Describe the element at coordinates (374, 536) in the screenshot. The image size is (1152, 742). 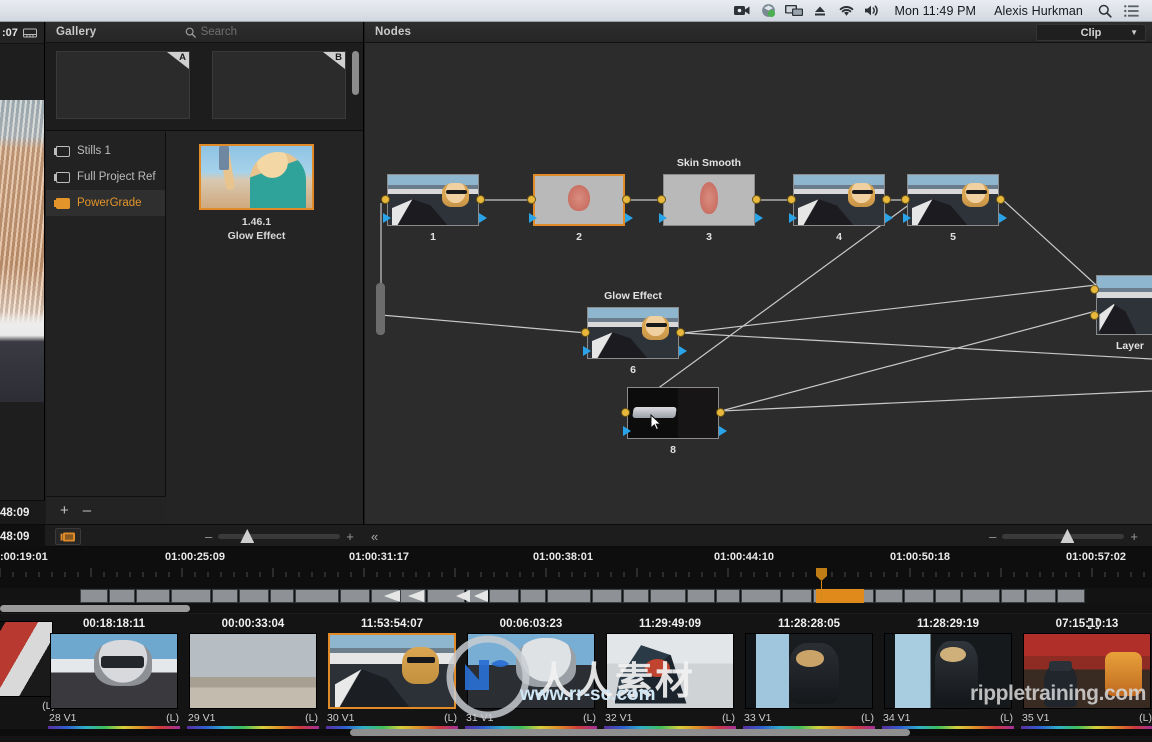
I see `panel-collapse-button: «` at that location.